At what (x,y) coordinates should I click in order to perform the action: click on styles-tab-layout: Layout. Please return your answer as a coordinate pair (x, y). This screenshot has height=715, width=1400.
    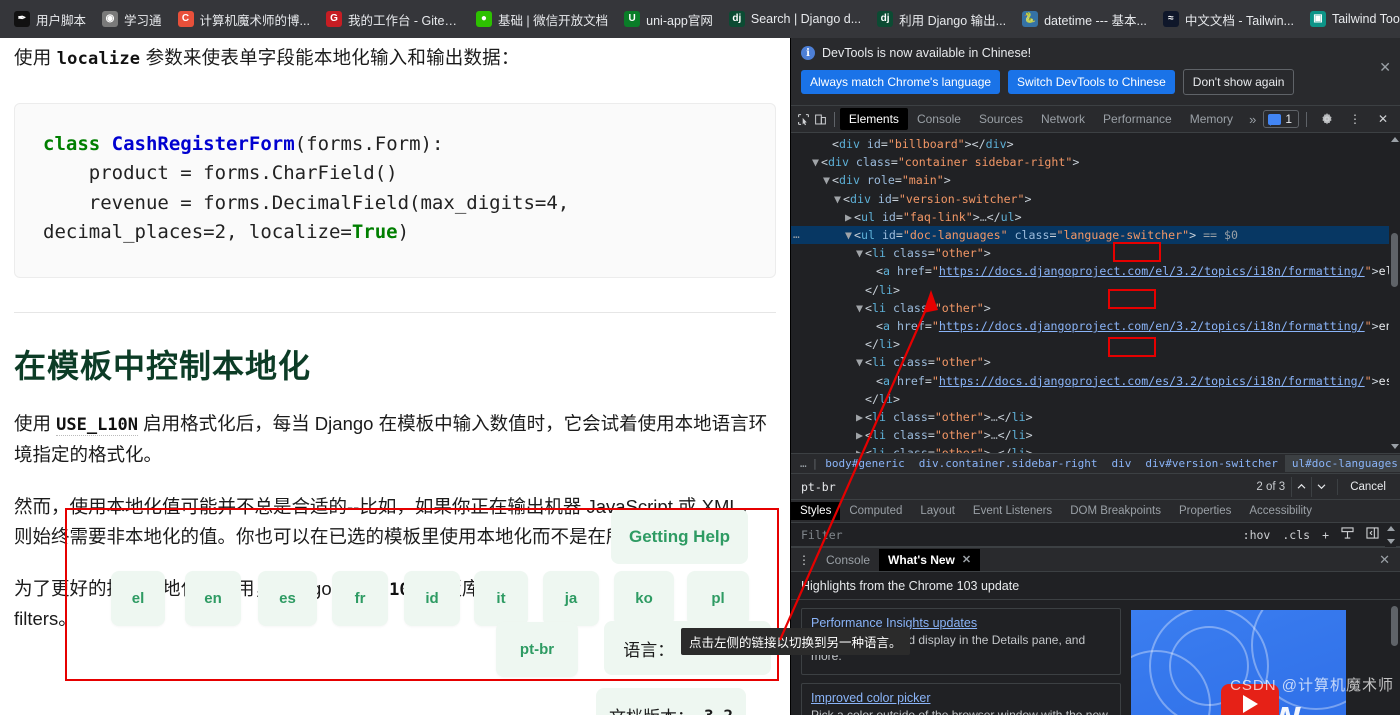
    Looking at the image, I should click on (937, 511).